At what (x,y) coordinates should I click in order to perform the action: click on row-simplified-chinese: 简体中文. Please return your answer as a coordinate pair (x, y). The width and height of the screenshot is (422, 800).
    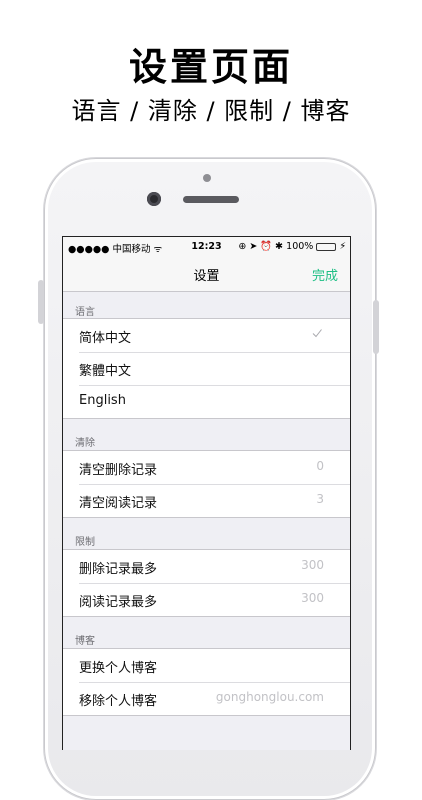
    Looking at the image, I should click on (206, 335).